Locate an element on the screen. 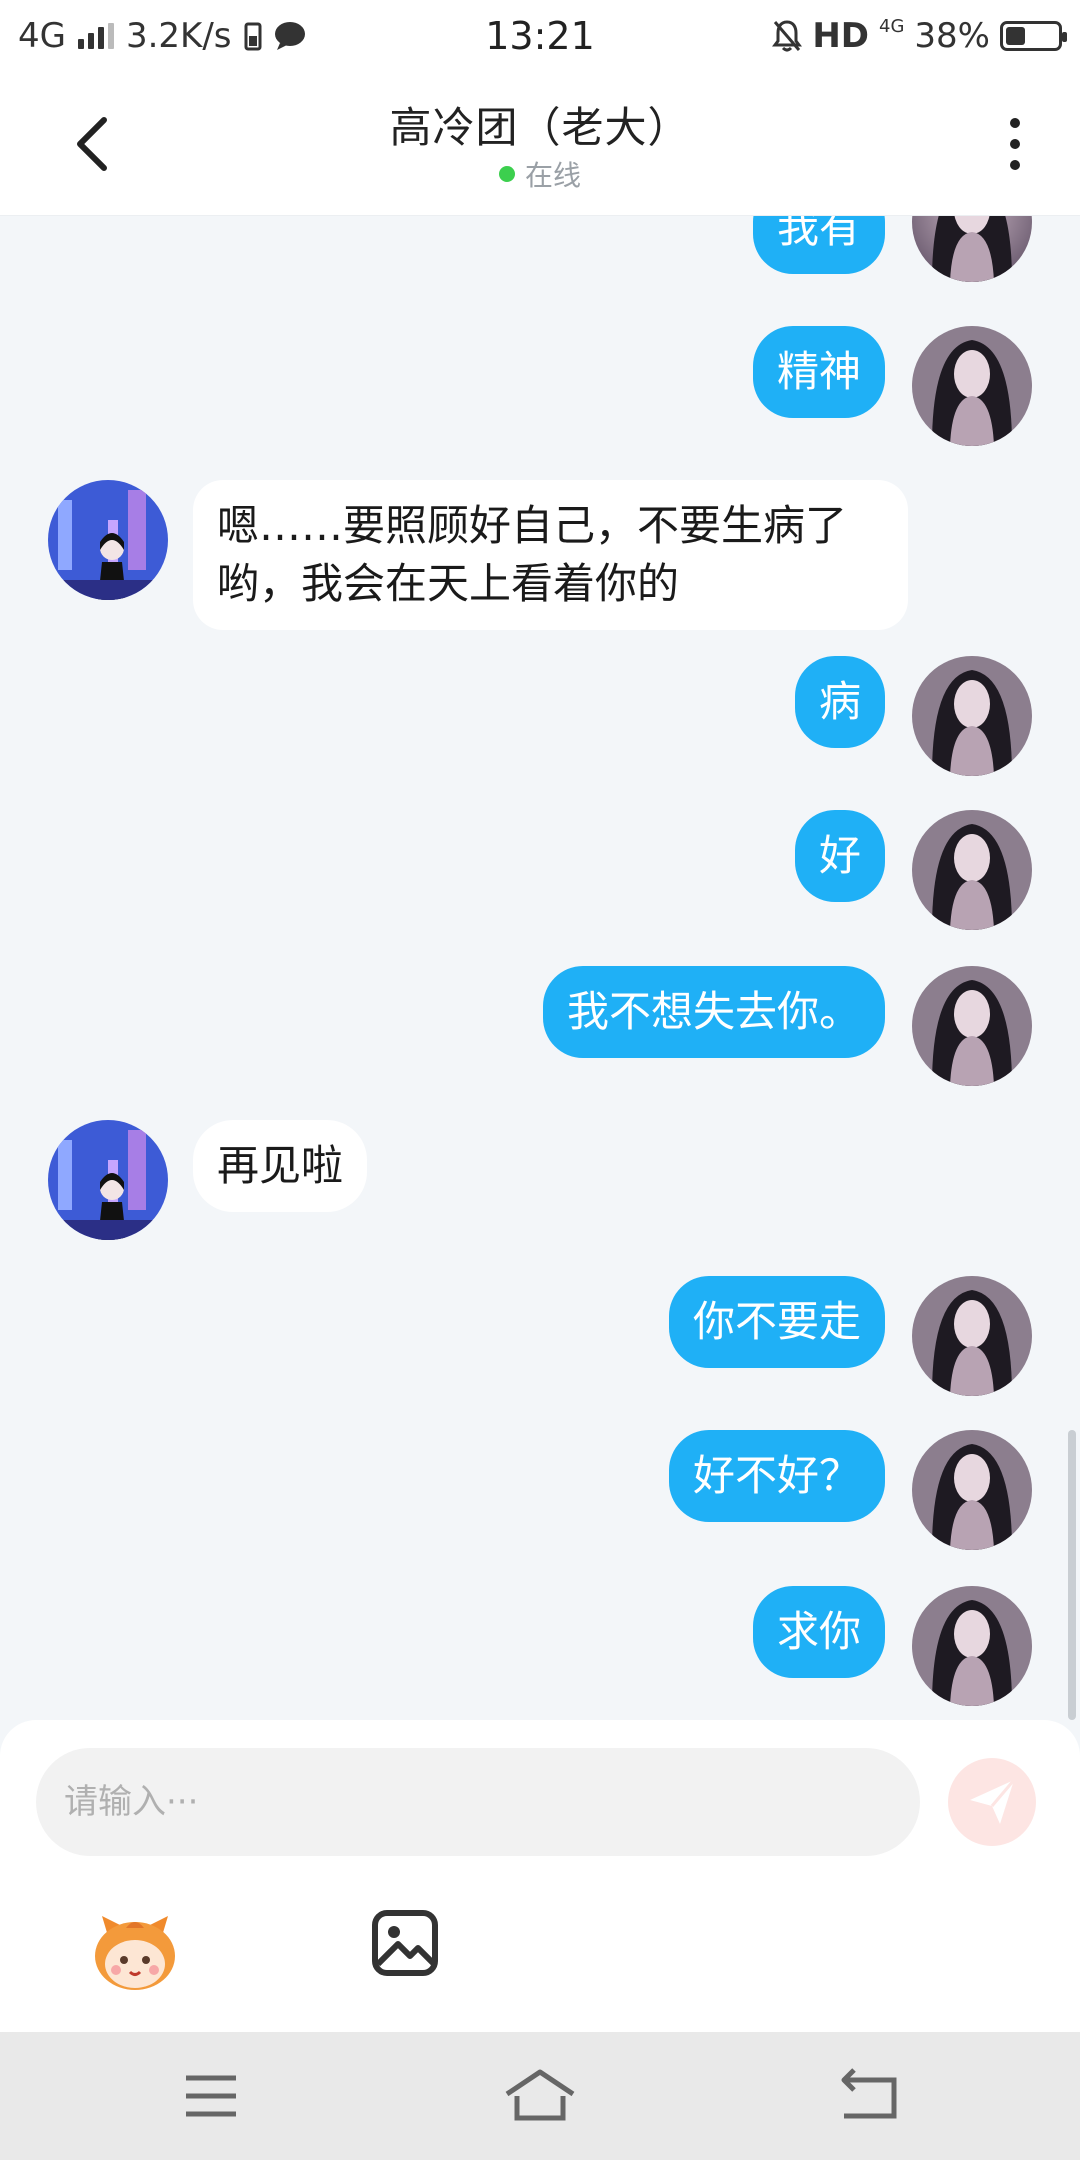 The image size is (1080, 2160). image-icon is located at coordinates (405, 1943).